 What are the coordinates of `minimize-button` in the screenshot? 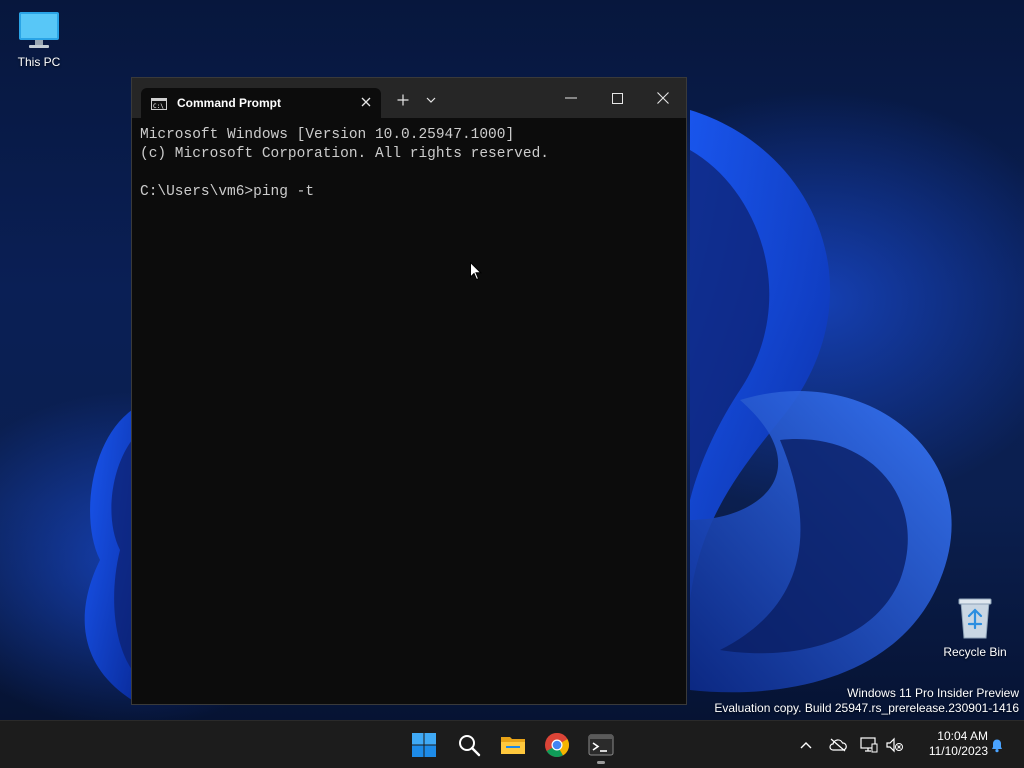 It's located at (571, 98).